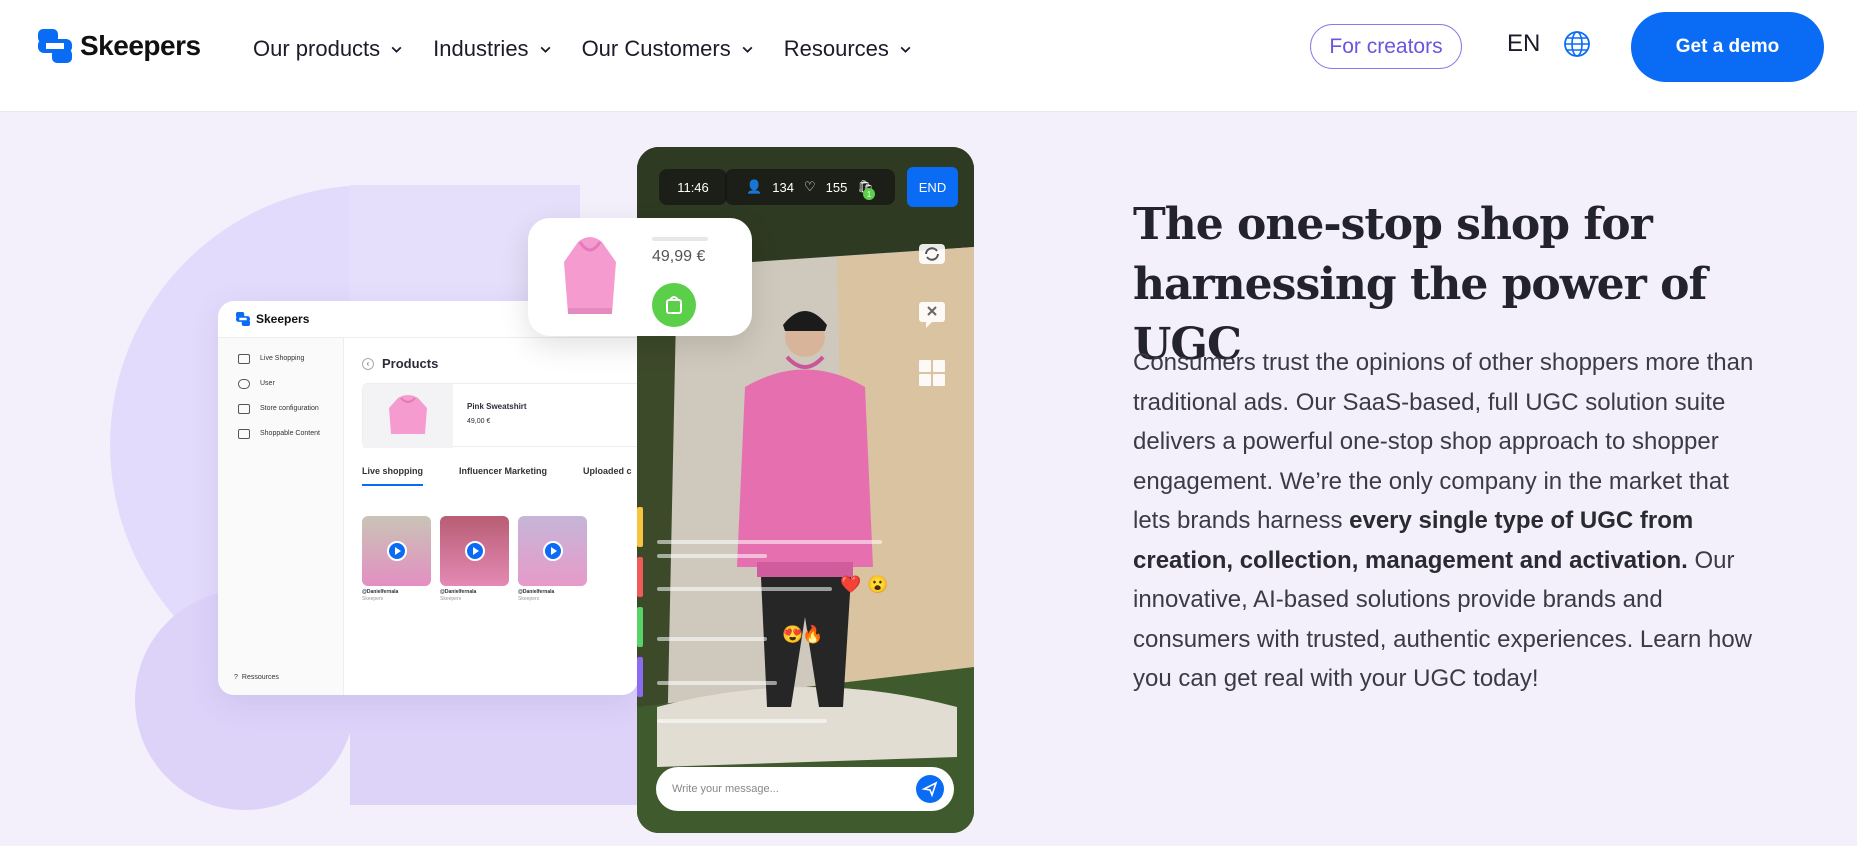  I want to click on add-to-cart-button, so click(674, 305).